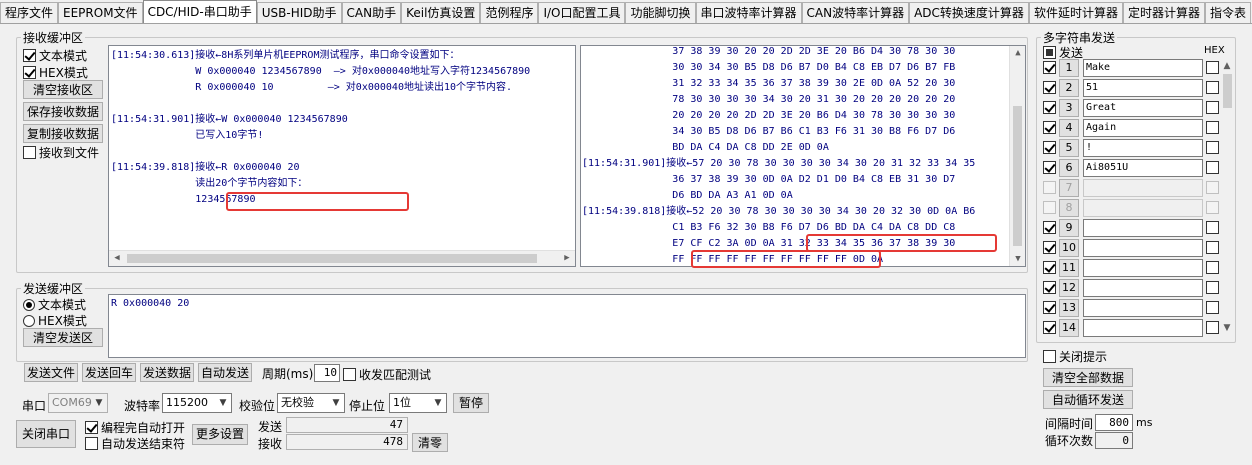 The width and height of the screenshot is (1252, 465). What do you see at coordinates (299, 12) in the screenshot?
I see `tab-3: USB-HID助手` at bounding box center [299, 12].